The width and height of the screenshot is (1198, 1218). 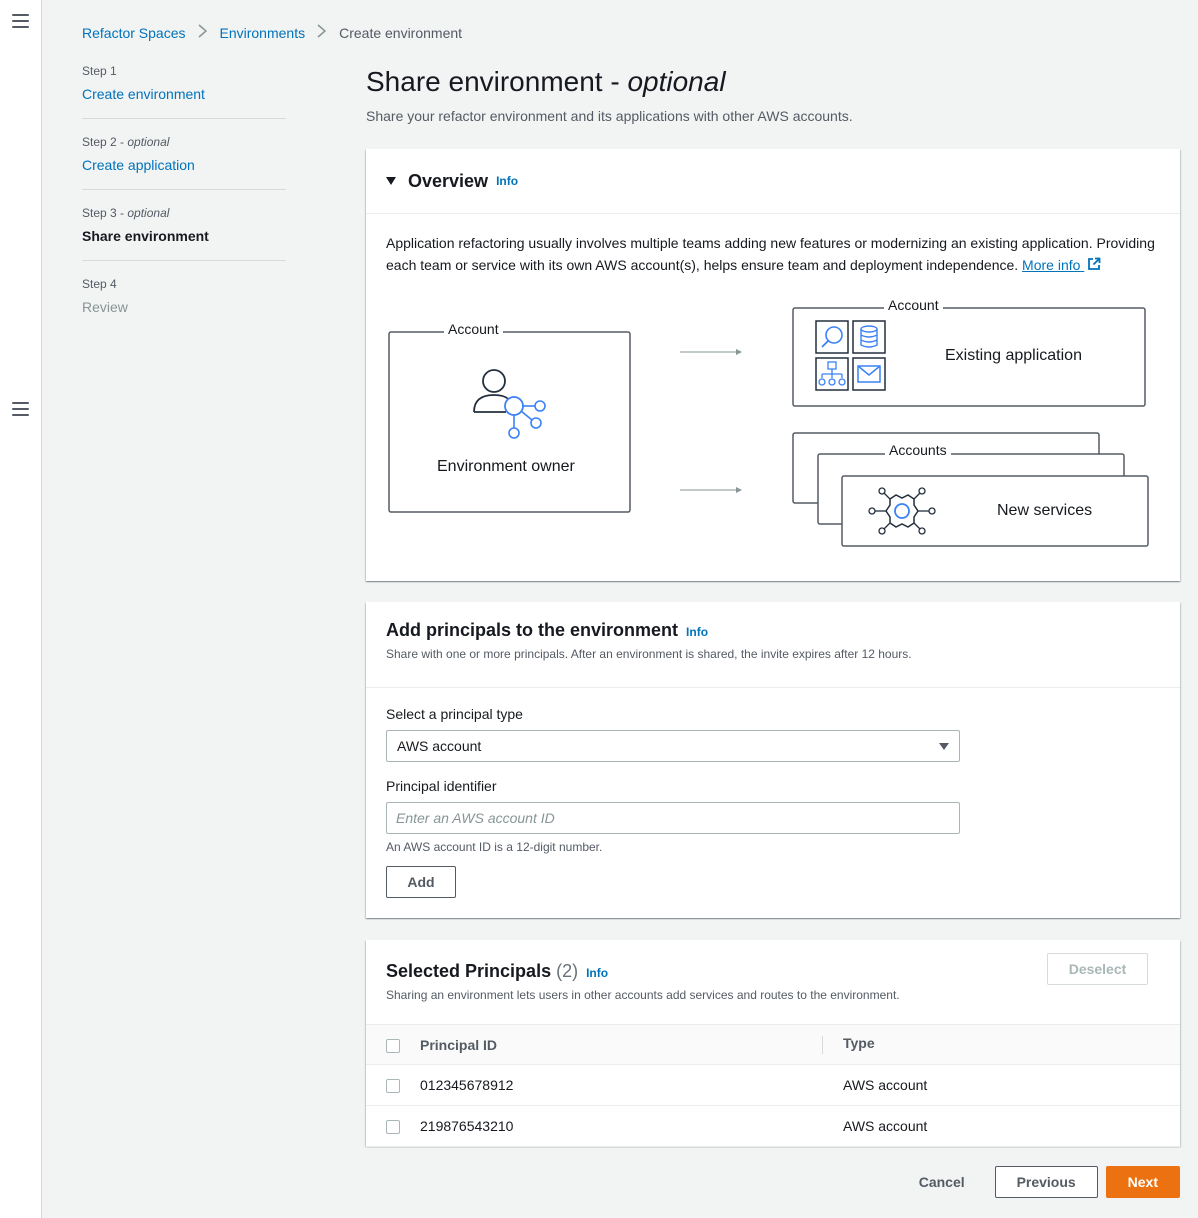 What do you see at coordinates (439, 746) in the screenshot?
I see `principal-type-value: AWS account` at bounding box center [439, 746].